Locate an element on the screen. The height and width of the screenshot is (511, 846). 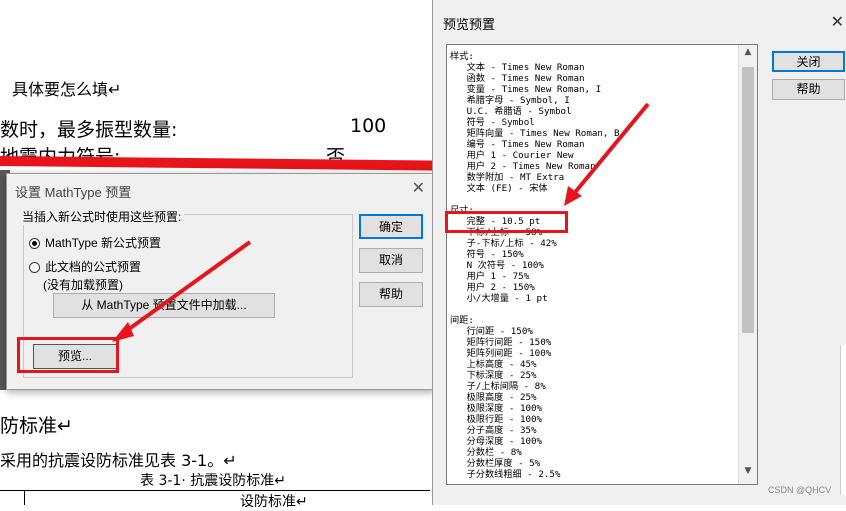
size-highlight-box is located at coordinates (506, 222).